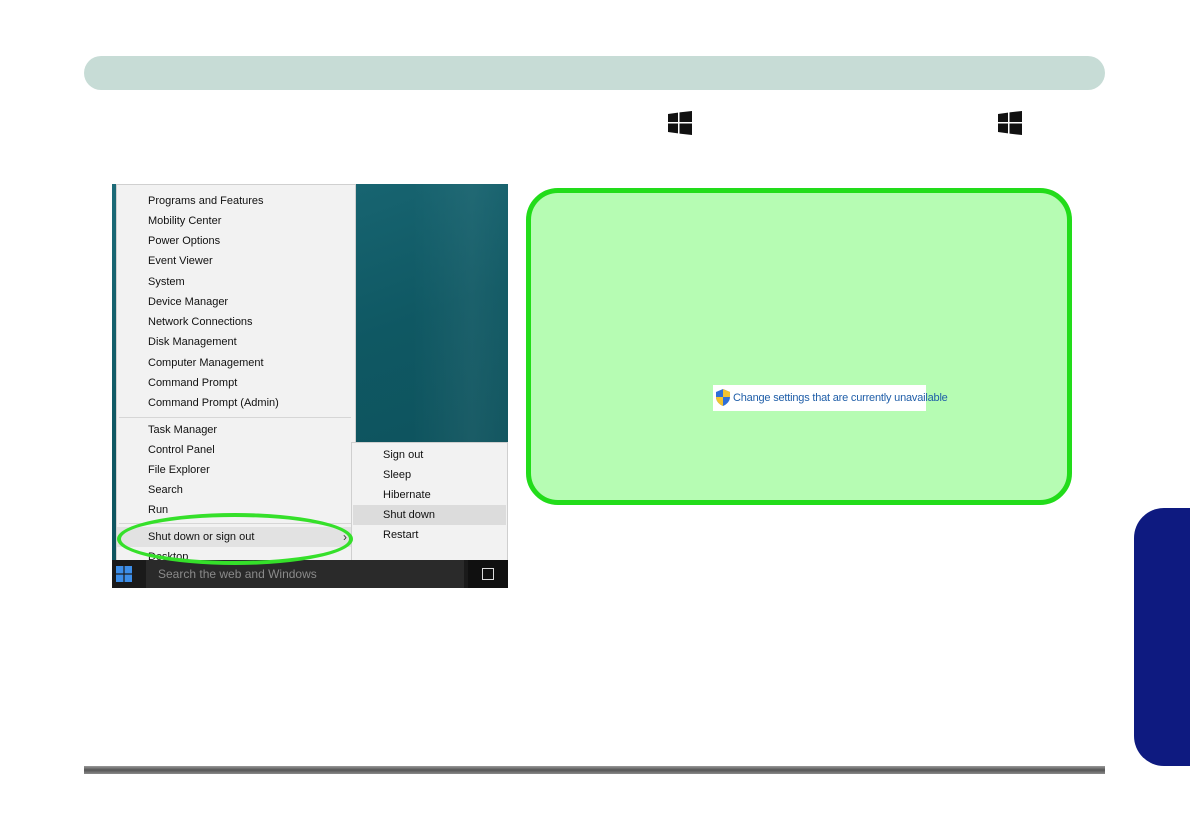 The image size is (1190, 838). What do you see at coordinates (305, 574) in the screenshot?
I see `taskbar-search-input: Search the web and Windows` at bounding box center [305, 574].